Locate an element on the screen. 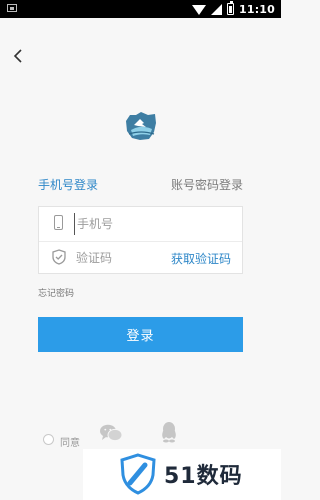 This screenshot has height=500, width=320. tab-account-login: 账号密码登录 is located at coordinates (207, 184).